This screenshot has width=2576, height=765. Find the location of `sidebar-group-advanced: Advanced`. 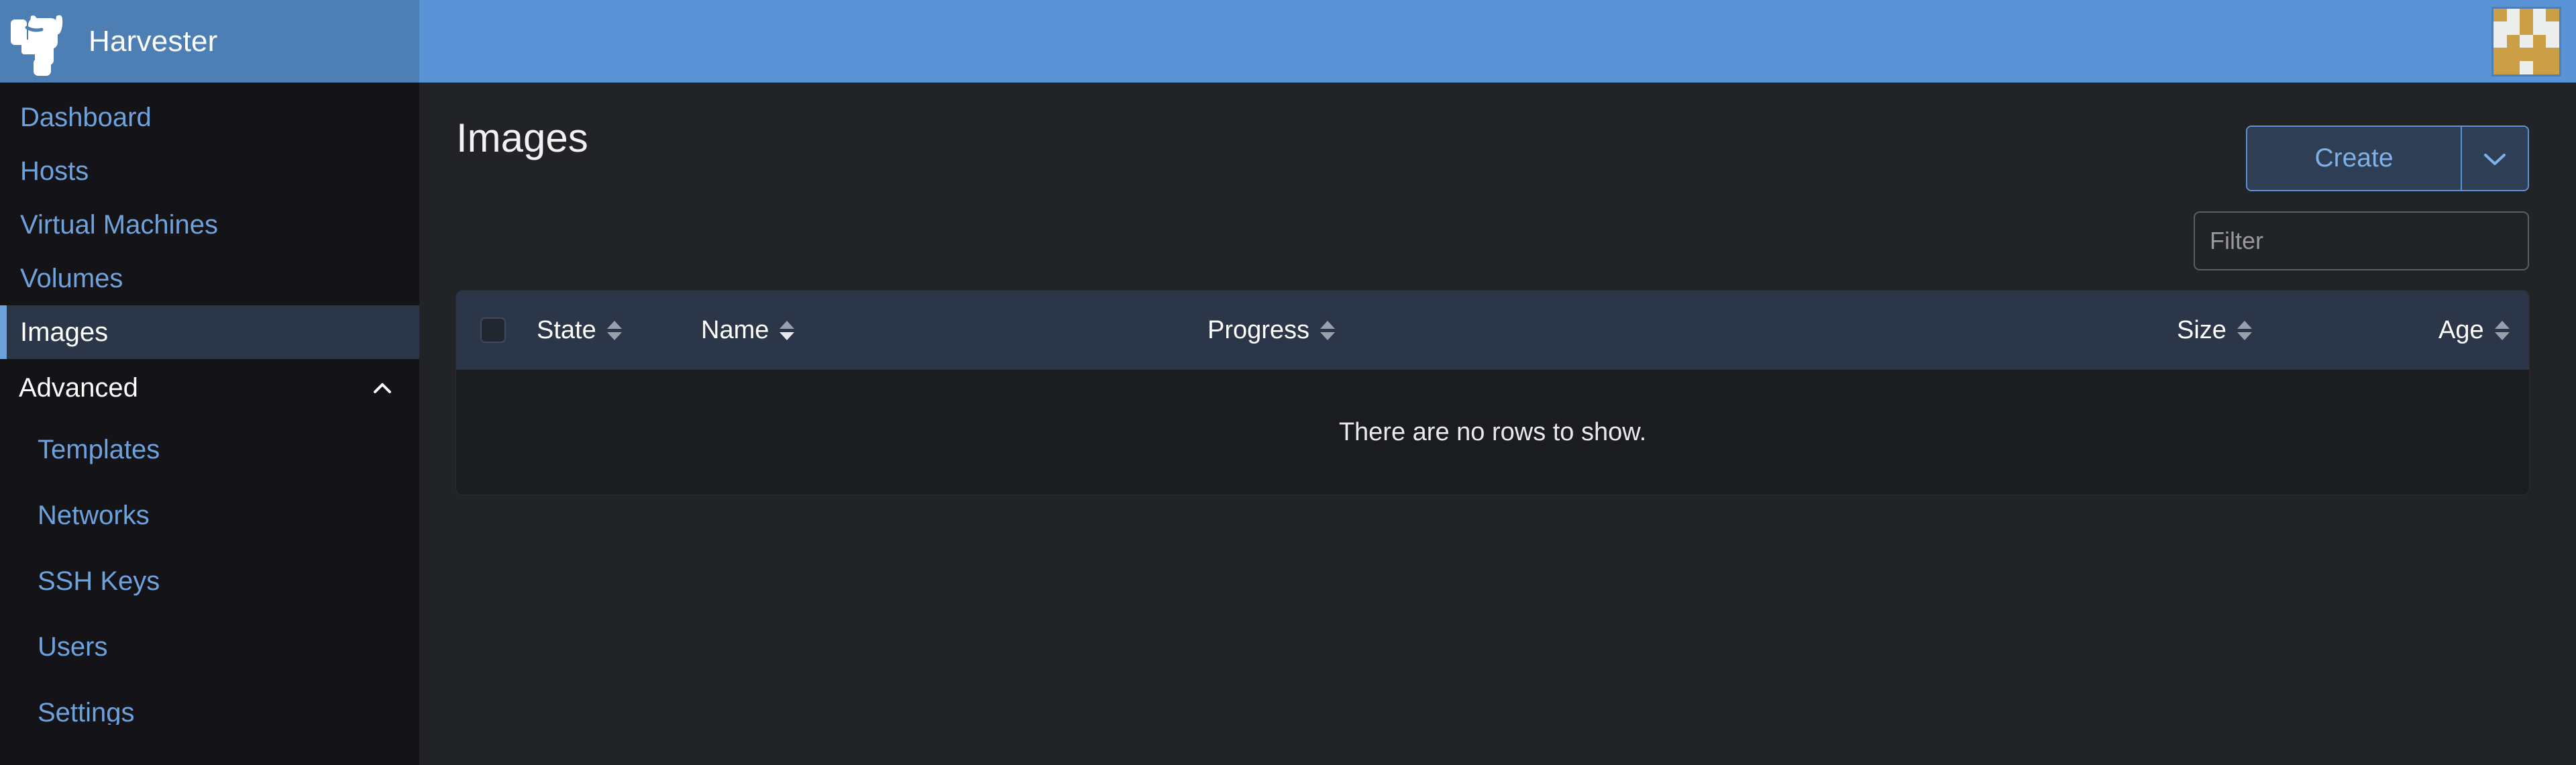

sidebar-group-advanced: Advanced is located at coordinates (209, 388).